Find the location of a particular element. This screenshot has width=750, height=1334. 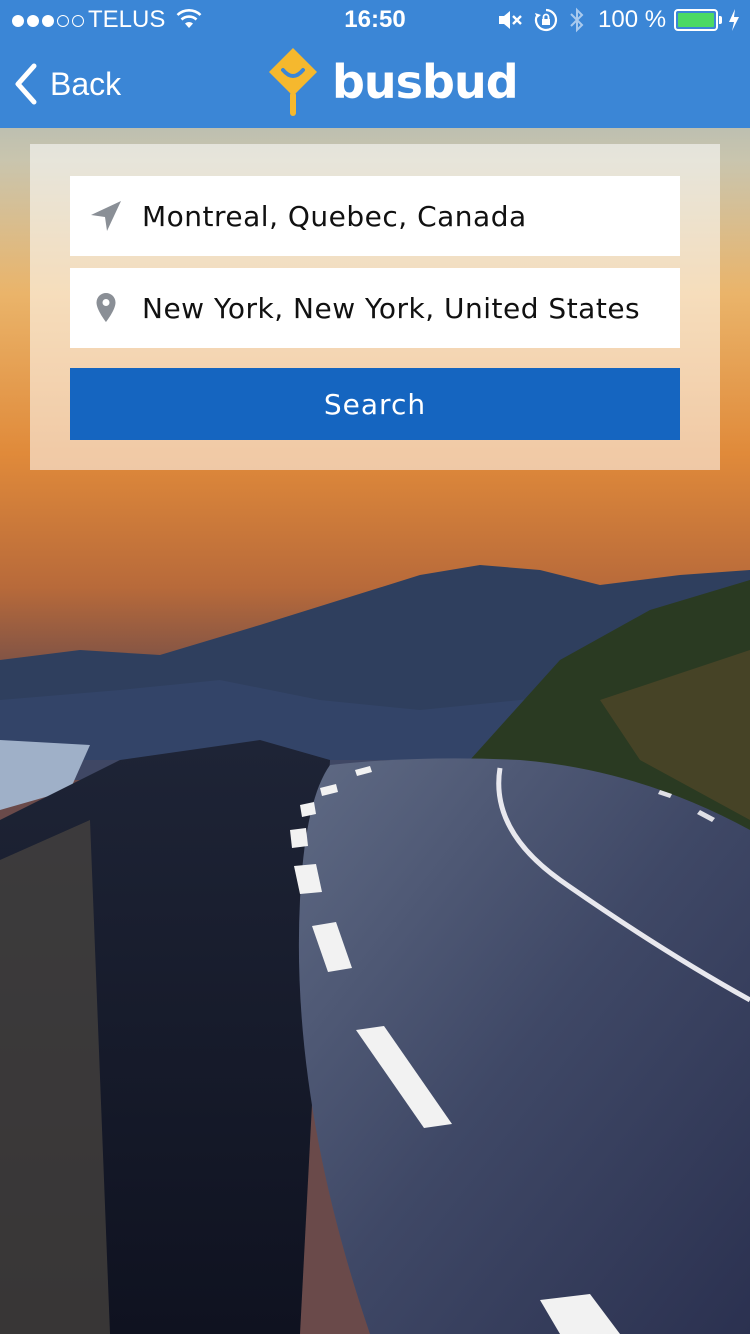

app-header: TELUS 16:50 100 % Back busbud is located at coordinates (375, 64).